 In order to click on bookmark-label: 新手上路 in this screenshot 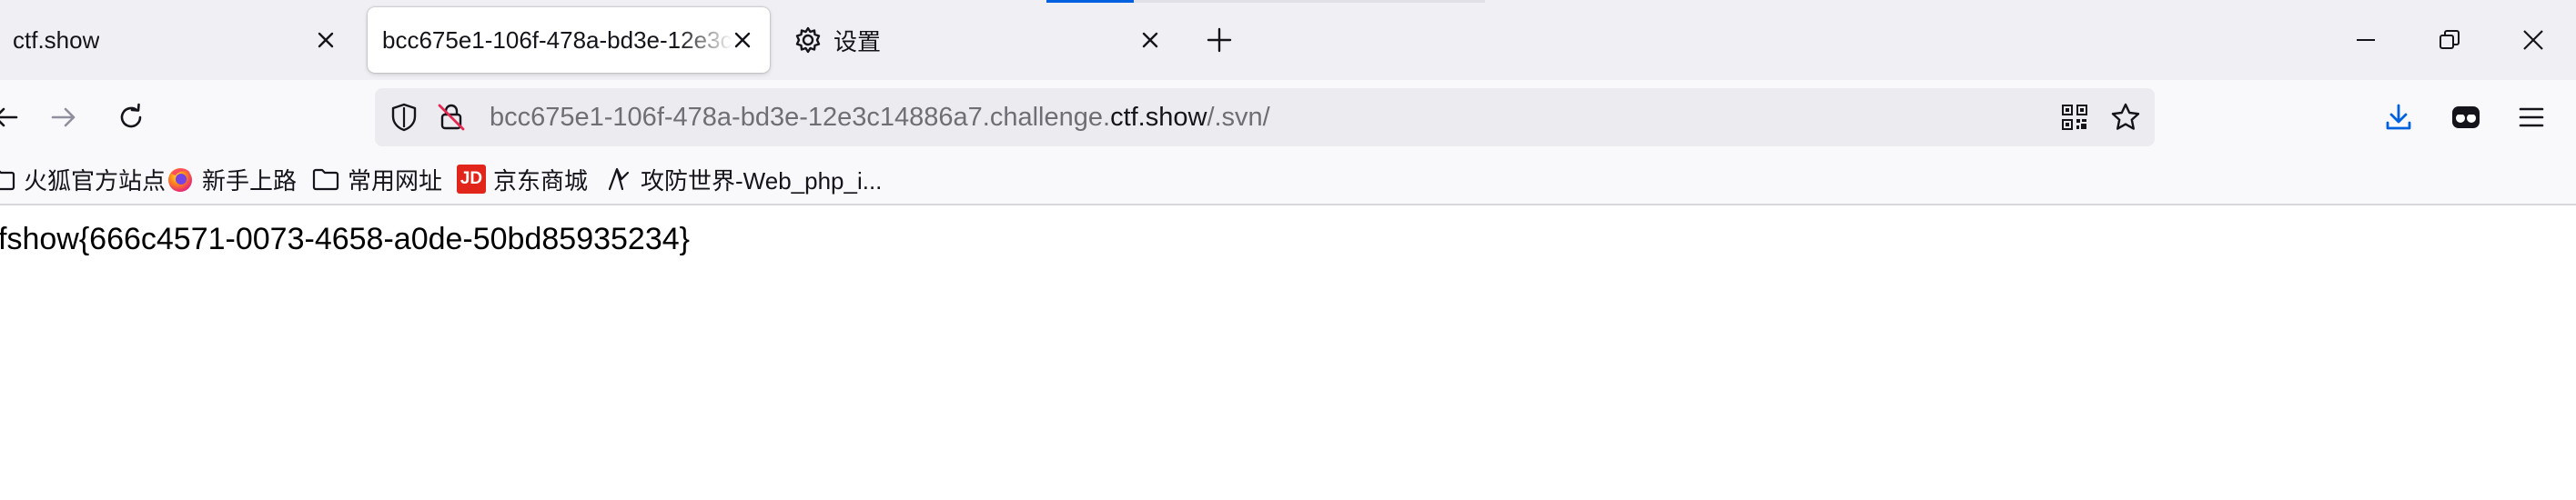, I will do `click(250, 180)`.